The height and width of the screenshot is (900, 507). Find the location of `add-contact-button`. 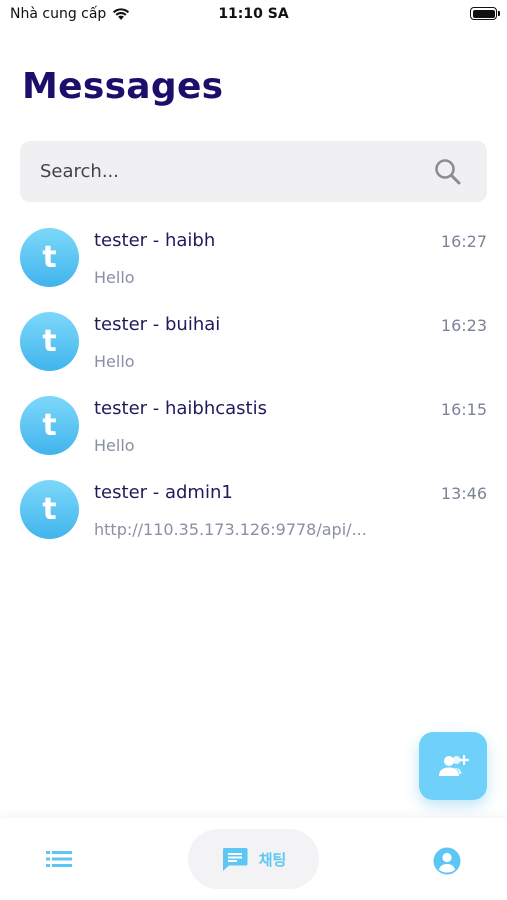

add-contact-button is located at coordinates (453, 766).